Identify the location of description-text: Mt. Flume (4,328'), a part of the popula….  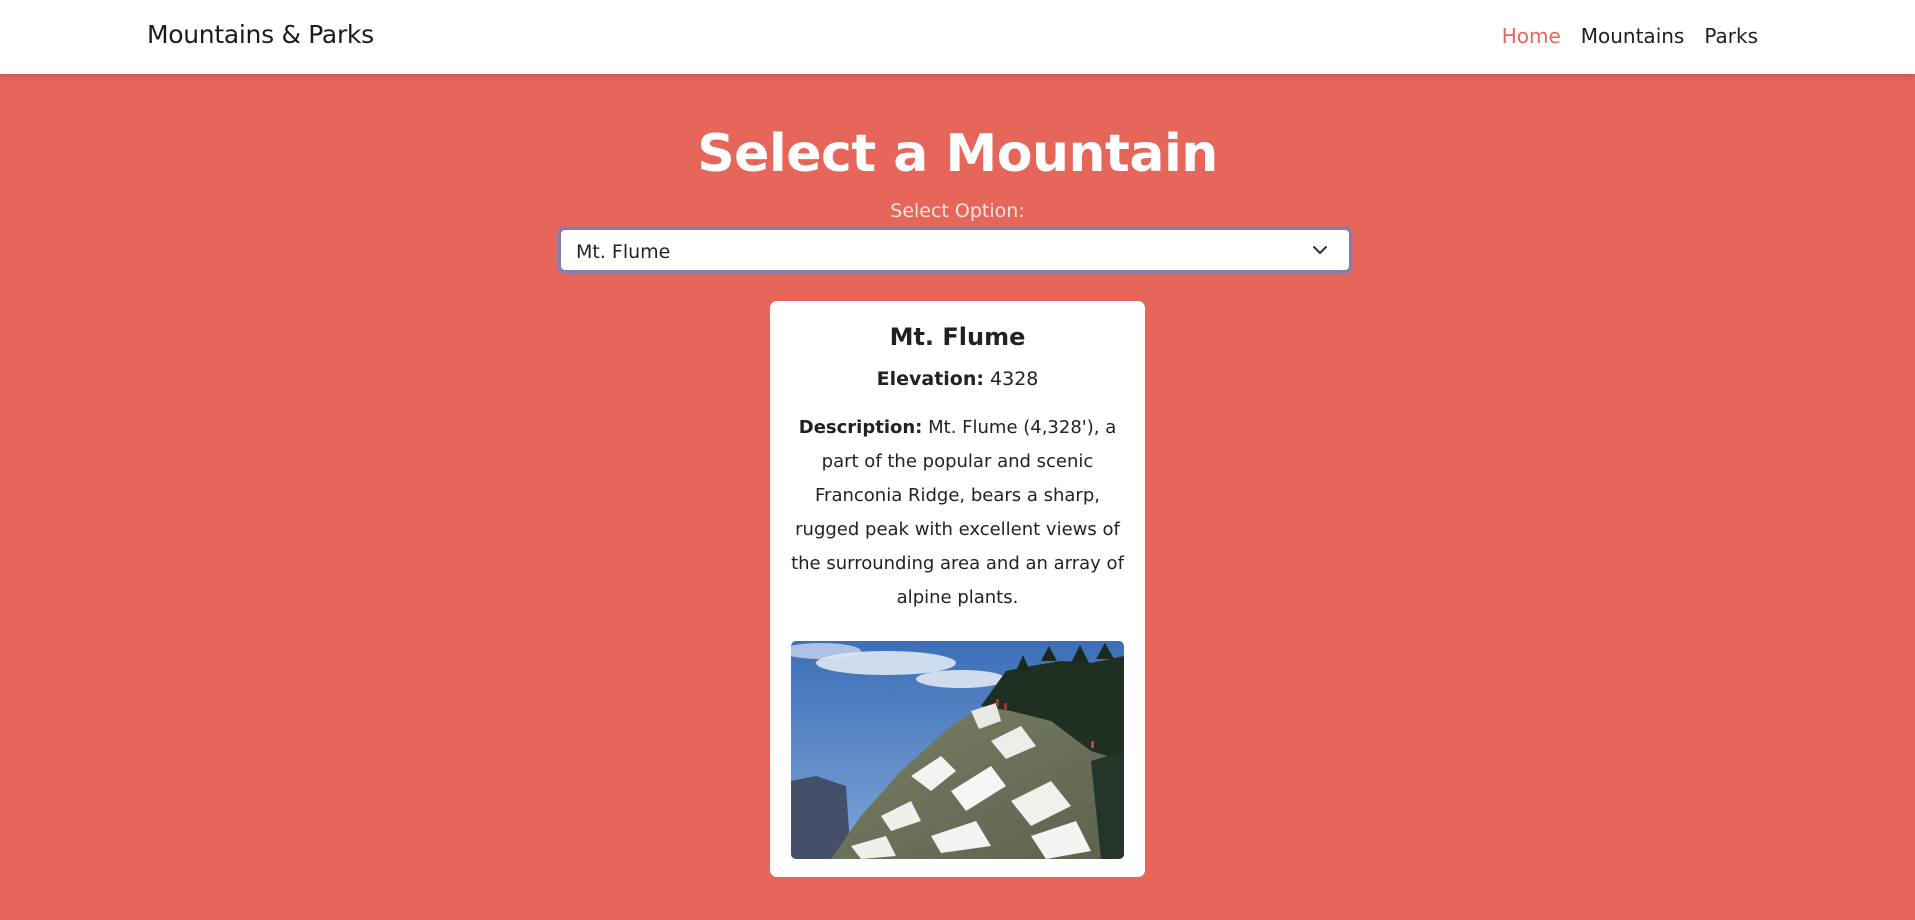
(957, 512).